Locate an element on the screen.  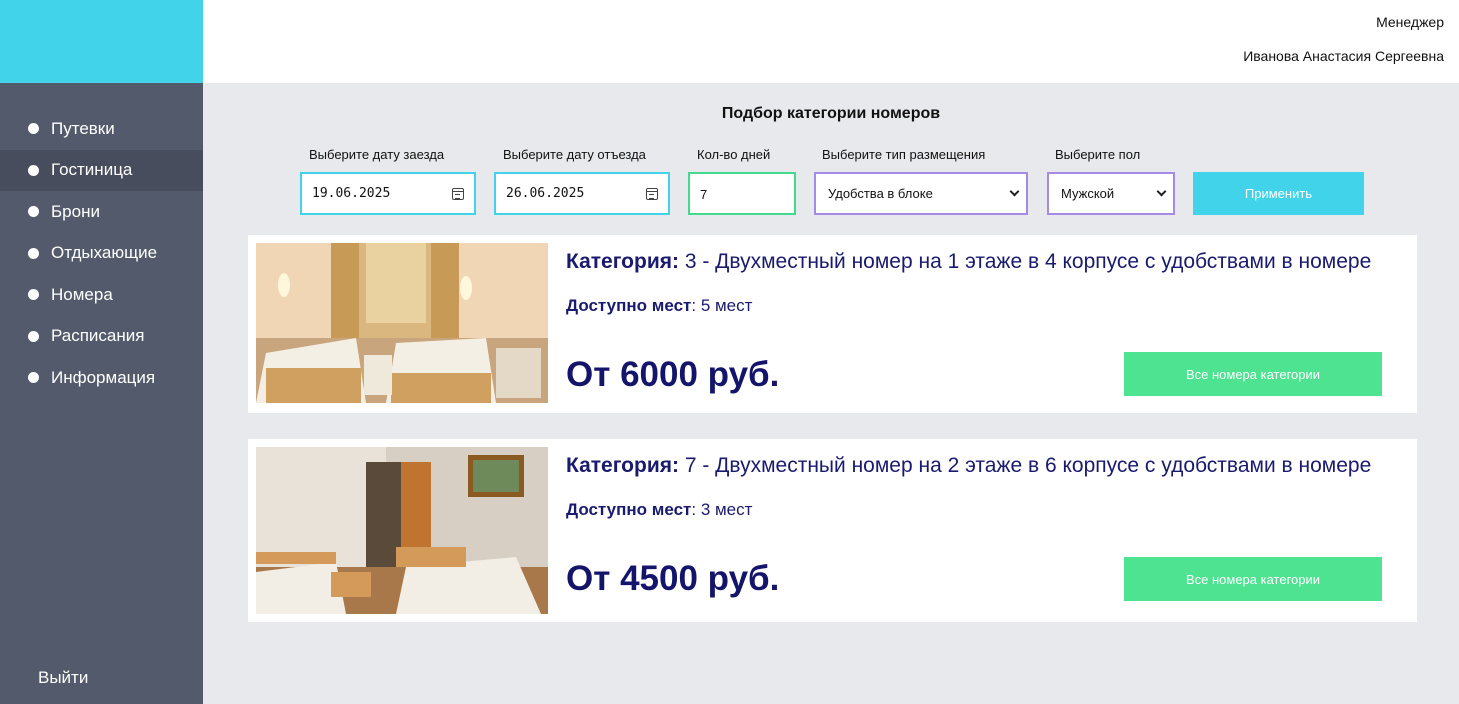
sidebar-item-rooms: Номера is located at coordinates (101, 295).